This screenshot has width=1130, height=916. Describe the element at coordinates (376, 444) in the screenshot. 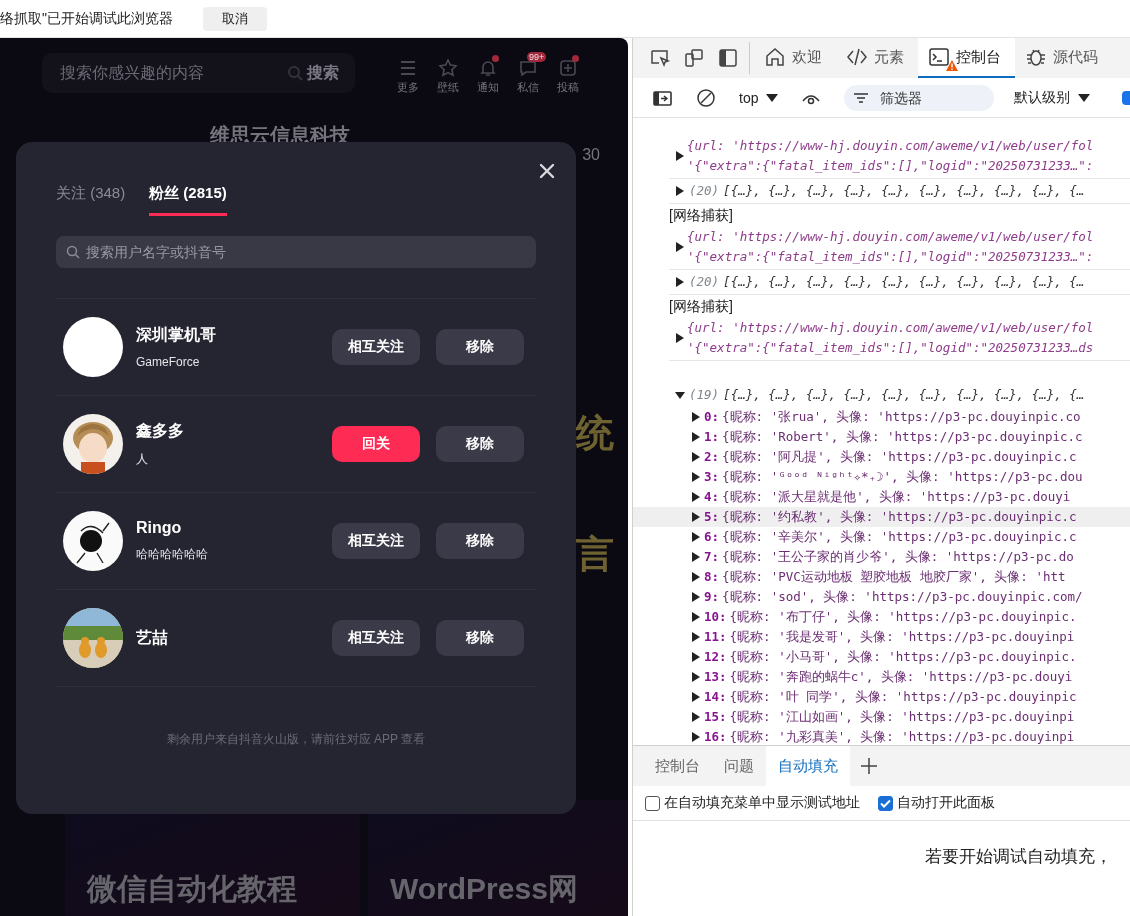

I see `follow-back-button: 回关` at that location.